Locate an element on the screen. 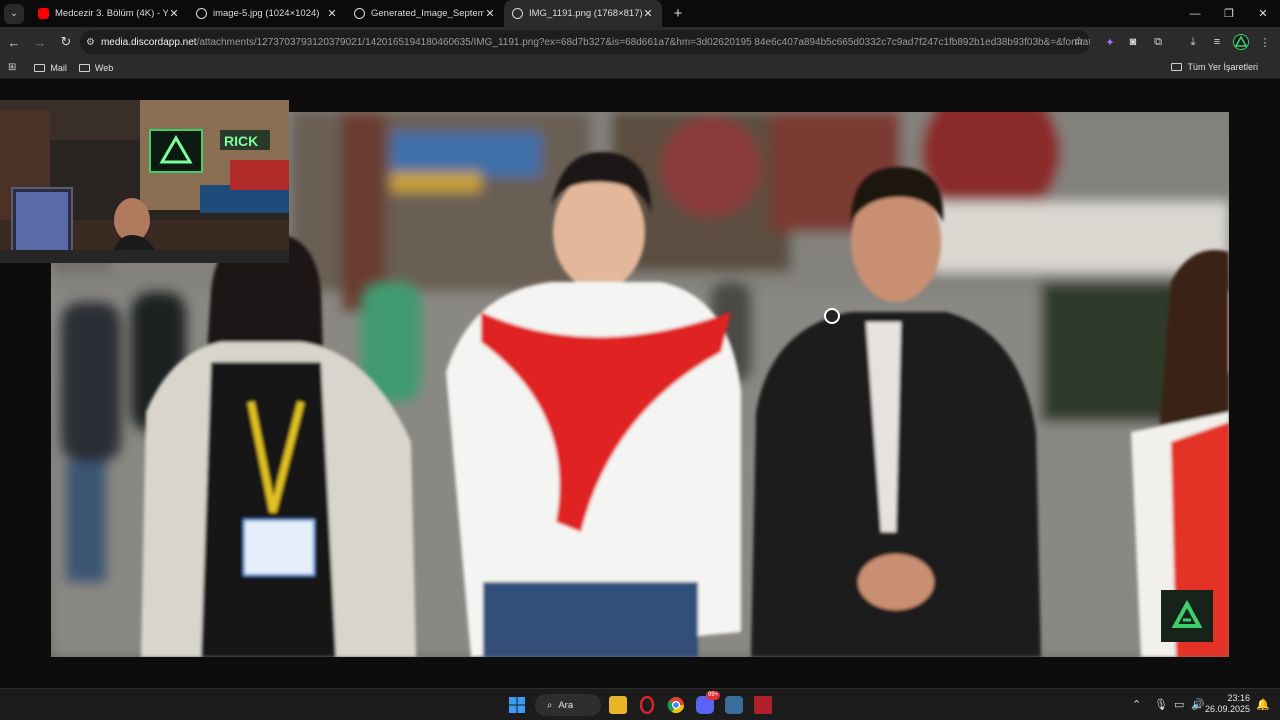 The image size is (1280, 720). new-tab-button: + is located at coordinates (678, 13).